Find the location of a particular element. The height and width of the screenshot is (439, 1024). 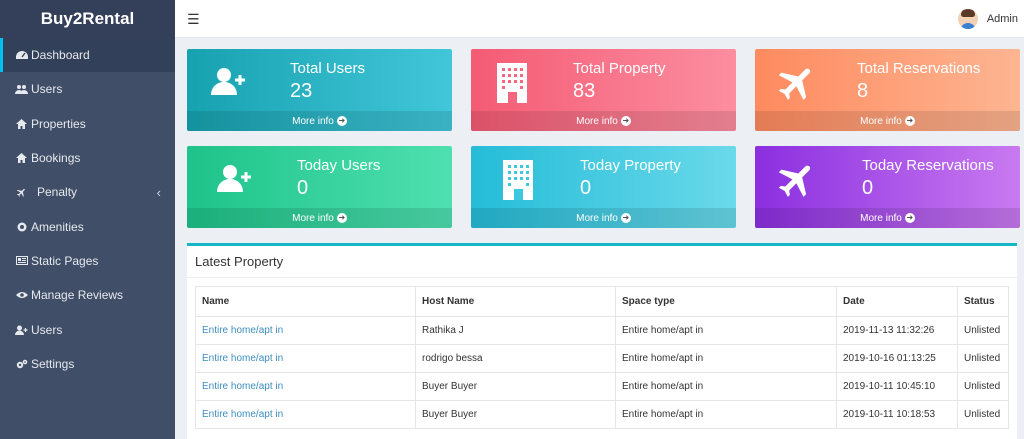

user-name: Admin is located at coordinates (1002, 19).